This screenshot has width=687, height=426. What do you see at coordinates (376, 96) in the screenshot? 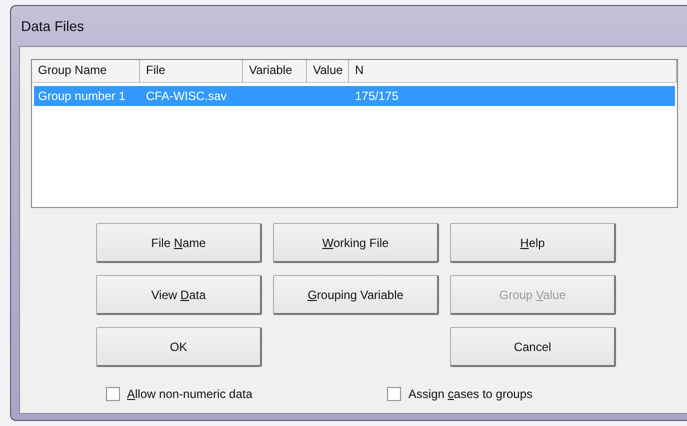
I see `table-cell: 175/175` at bounding box center [376, 96].